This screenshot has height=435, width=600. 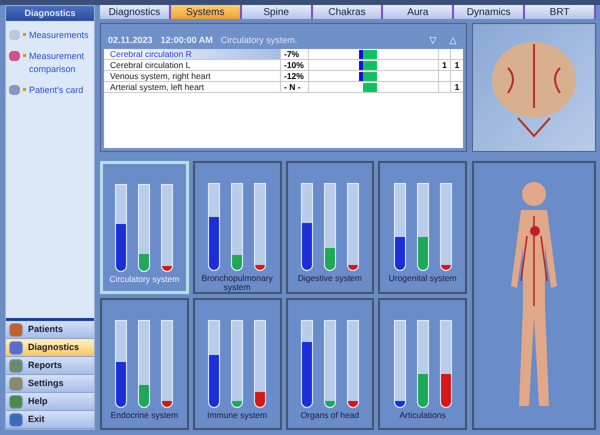 What do you see at coordinates (50, 348) in the screenshot?
I see `nav-button: Diagnostics` at bounding box center [50, 348].